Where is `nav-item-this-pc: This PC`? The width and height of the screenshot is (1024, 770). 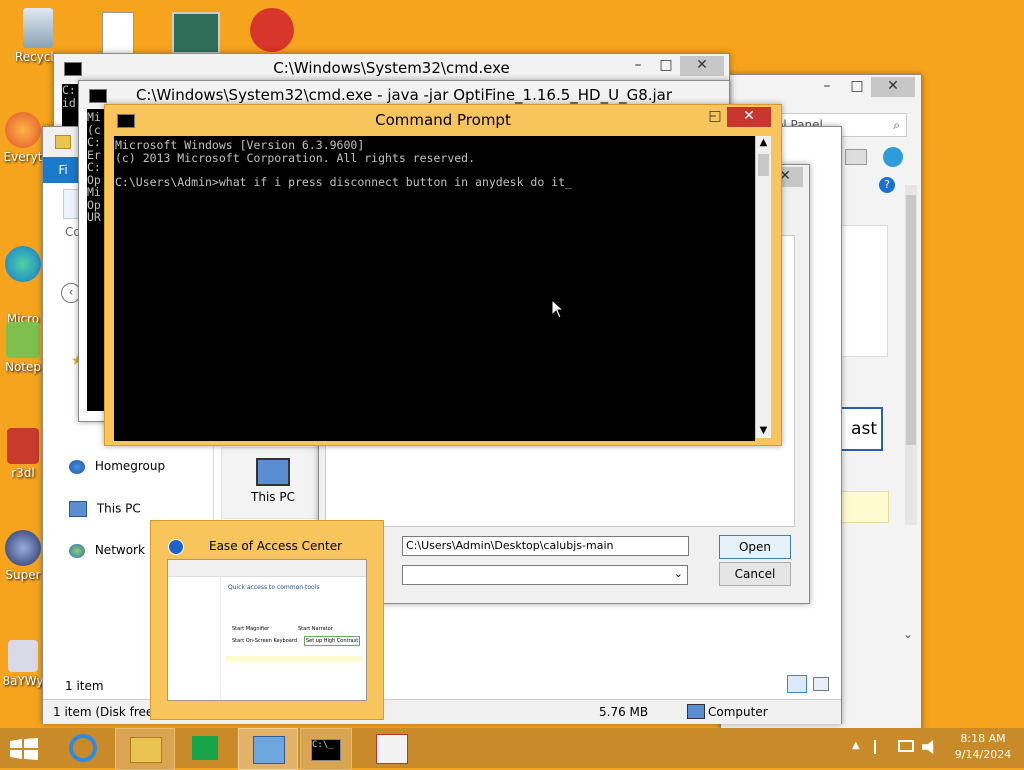 nav-item-this-pc: This PC is located at coordinates (105, 509).